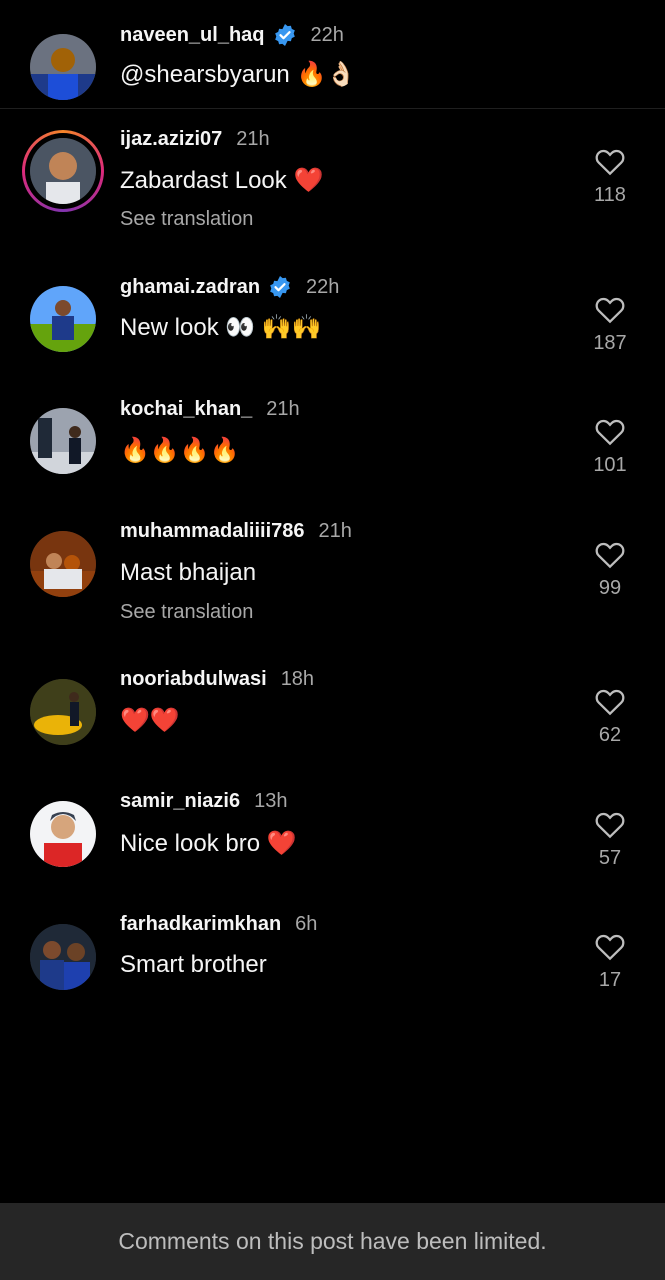 Image resolution: width=665 pixels, height=1280 pixels. I want to click on username: ijaz.azizi07, so click(171, 139).